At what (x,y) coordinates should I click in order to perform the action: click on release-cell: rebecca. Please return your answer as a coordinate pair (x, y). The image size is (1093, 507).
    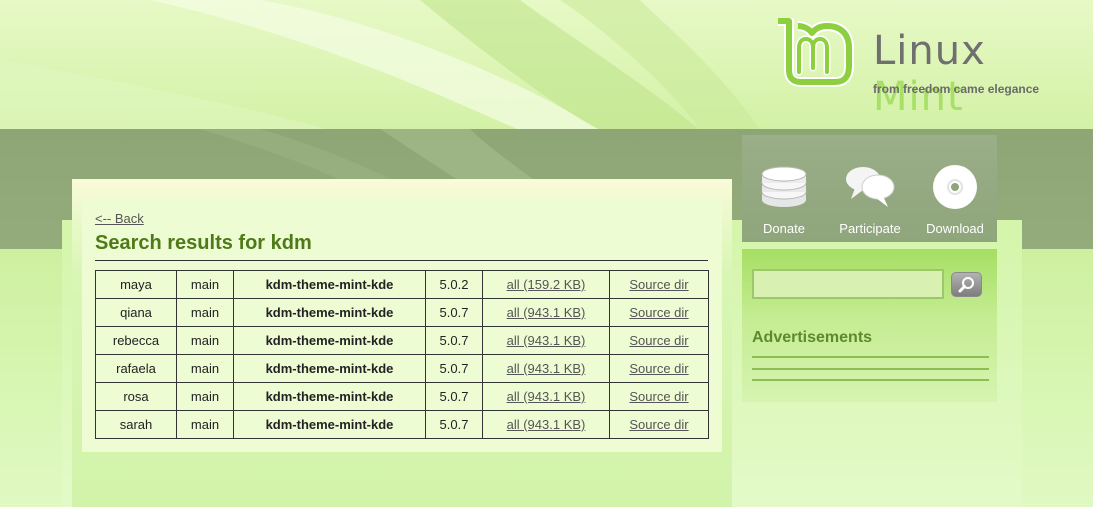
    Looking at the image, I should click on (136, 340).